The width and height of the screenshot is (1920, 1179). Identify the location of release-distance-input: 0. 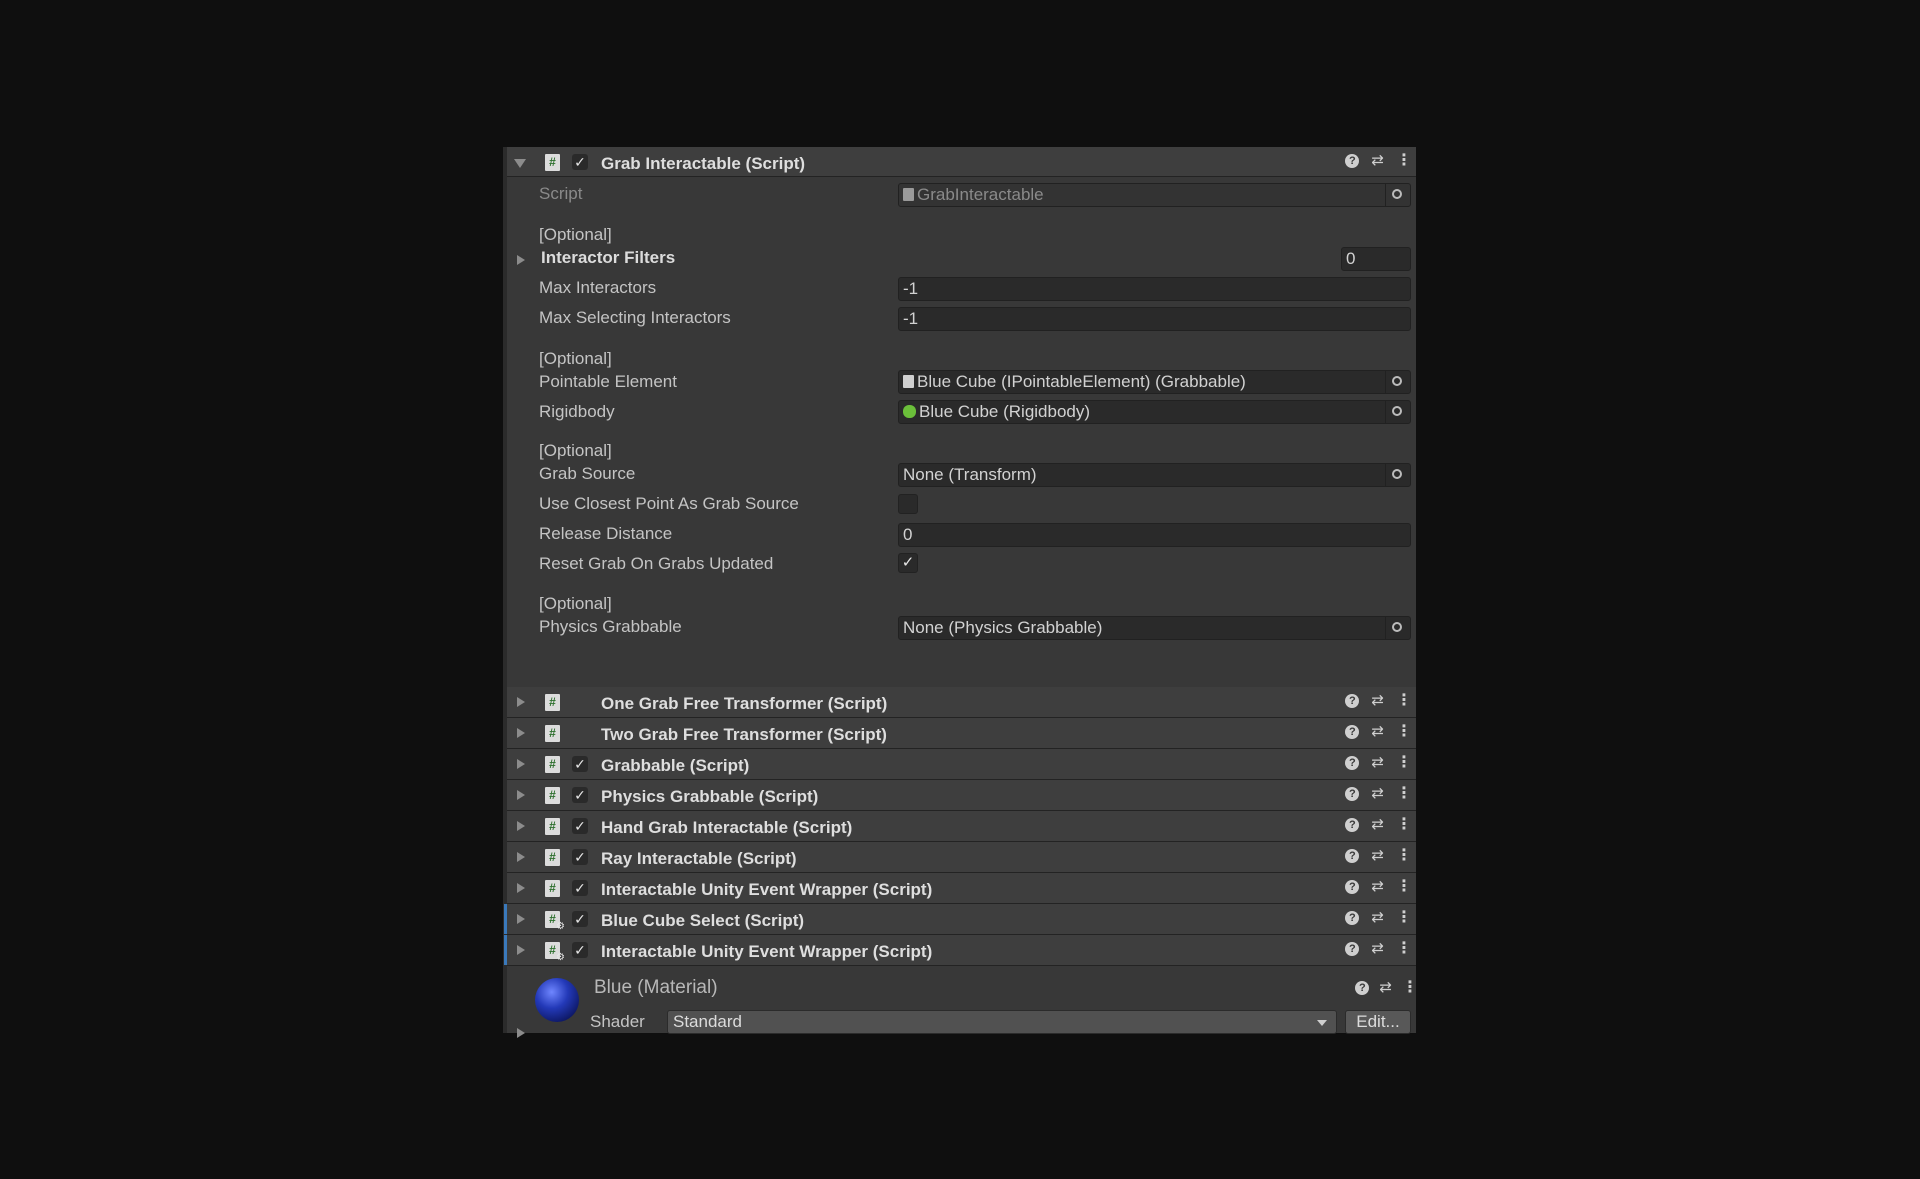
(1154, 535).